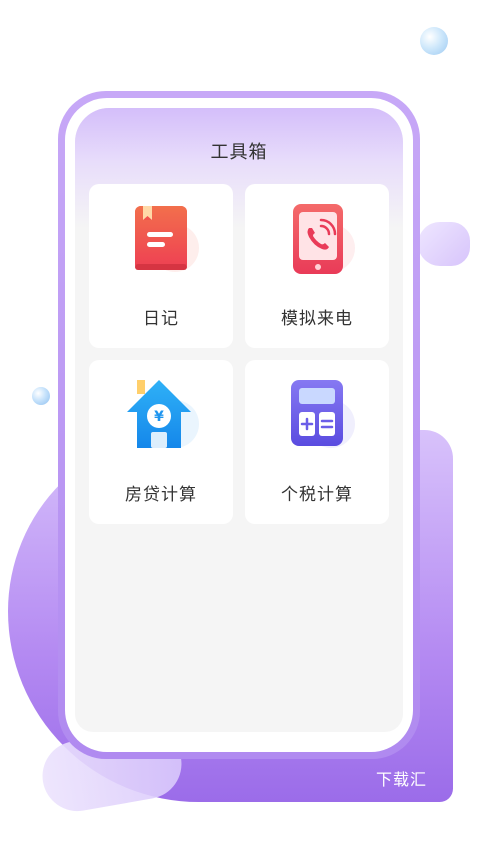  What do you see at coordinates (317, 495) in the screenshot?
I see `tool-label: 个税计算` at bounding box center [317, 495].